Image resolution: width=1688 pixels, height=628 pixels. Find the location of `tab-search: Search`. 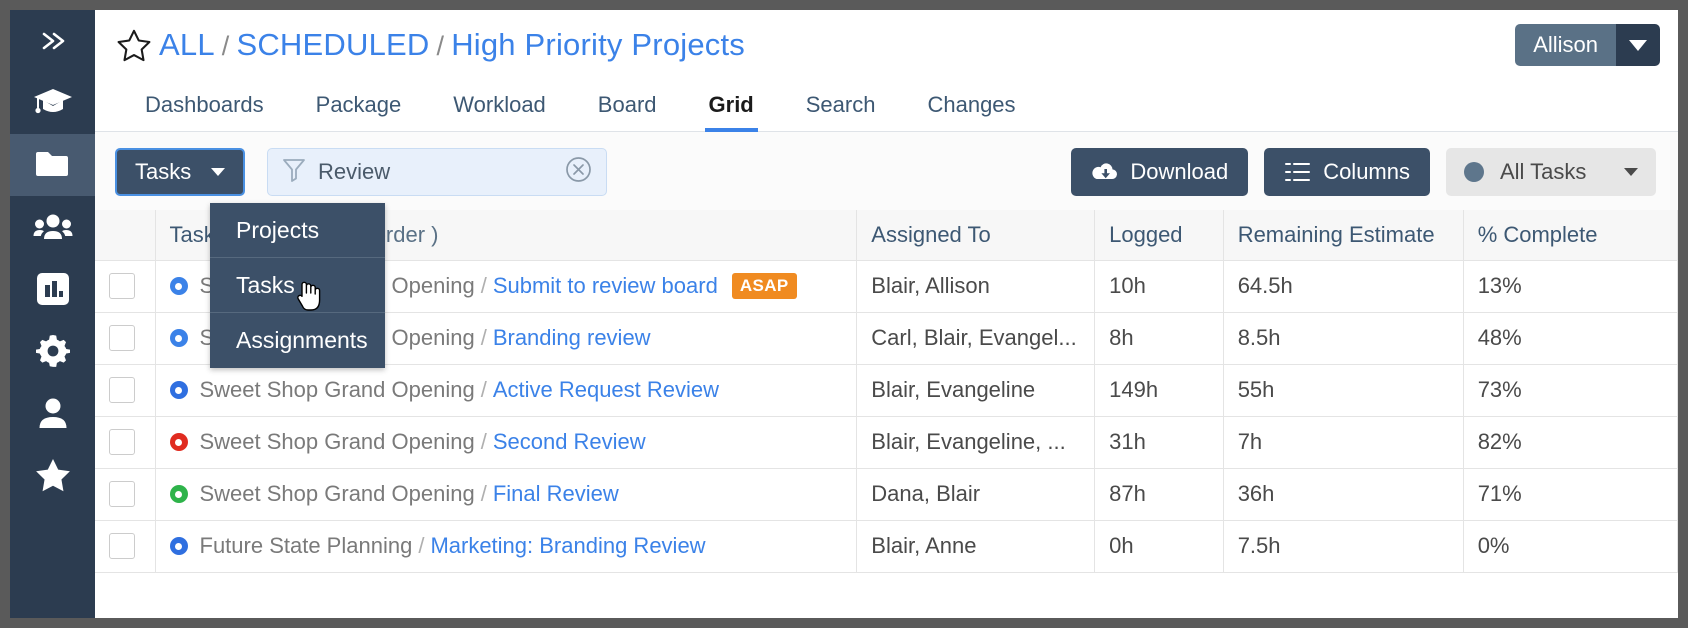

tab-search: Search is located at coordinates (841, 111).